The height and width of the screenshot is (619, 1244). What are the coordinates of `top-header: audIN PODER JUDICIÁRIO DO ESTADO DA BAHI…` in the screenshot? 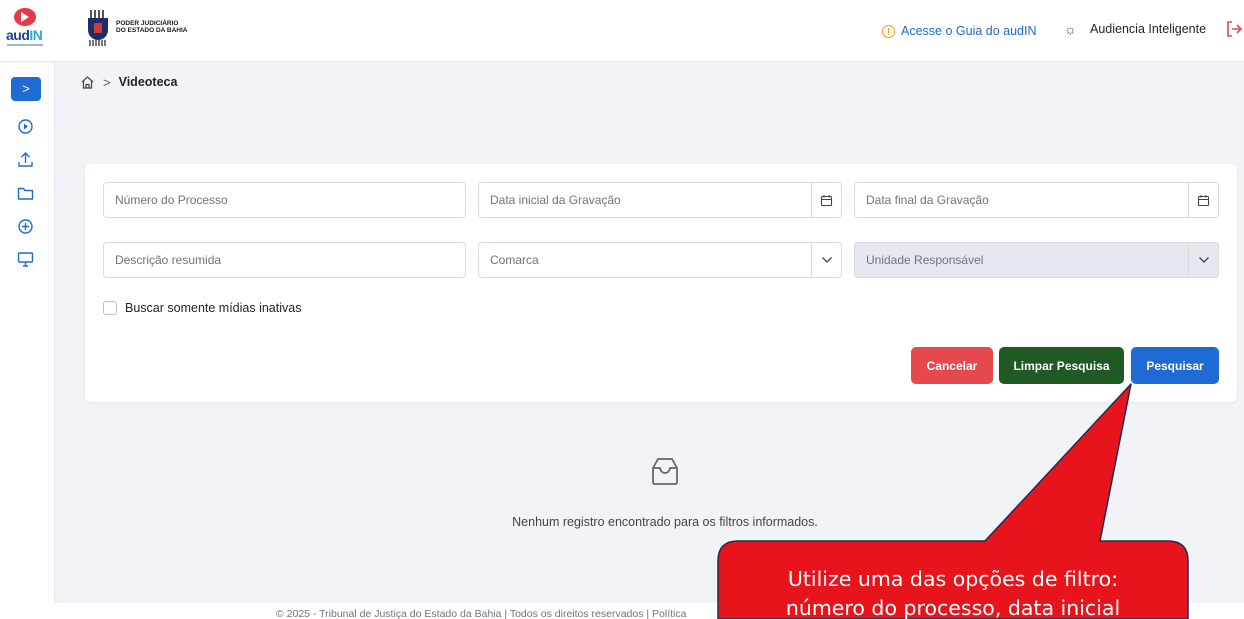 It's located at (622, 31).